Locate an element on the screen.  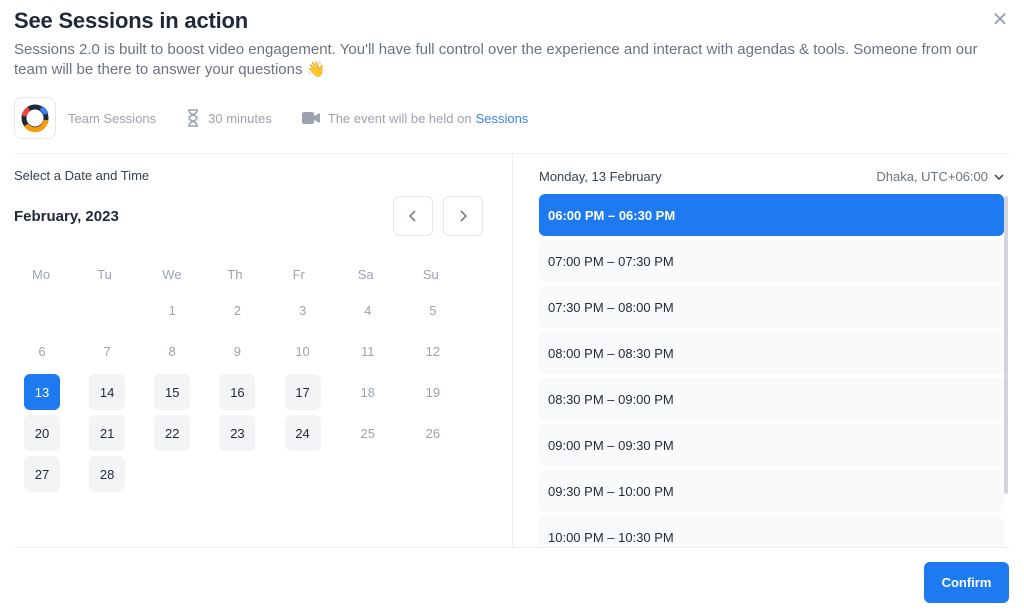
duration-label: 30 minutes is located at coordinates (240, 118).